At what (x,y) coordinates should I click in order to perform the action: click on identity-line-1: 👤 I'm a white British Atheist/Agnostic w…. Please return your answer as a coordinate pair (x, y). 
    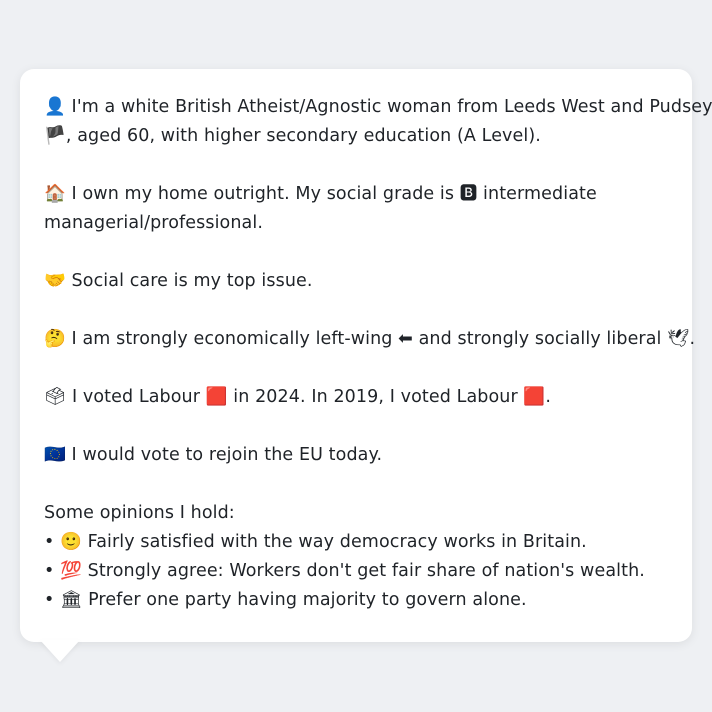
    Looking at the image, I should click on (378, 107).